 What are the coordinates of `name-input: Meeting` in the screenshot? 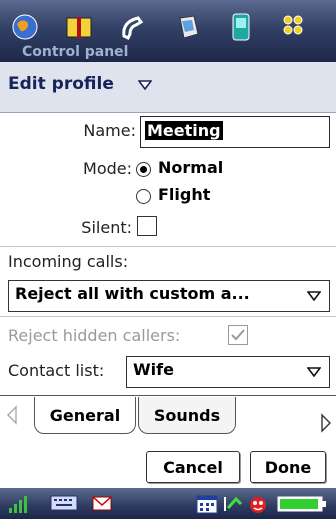 It's located at (235, 132).